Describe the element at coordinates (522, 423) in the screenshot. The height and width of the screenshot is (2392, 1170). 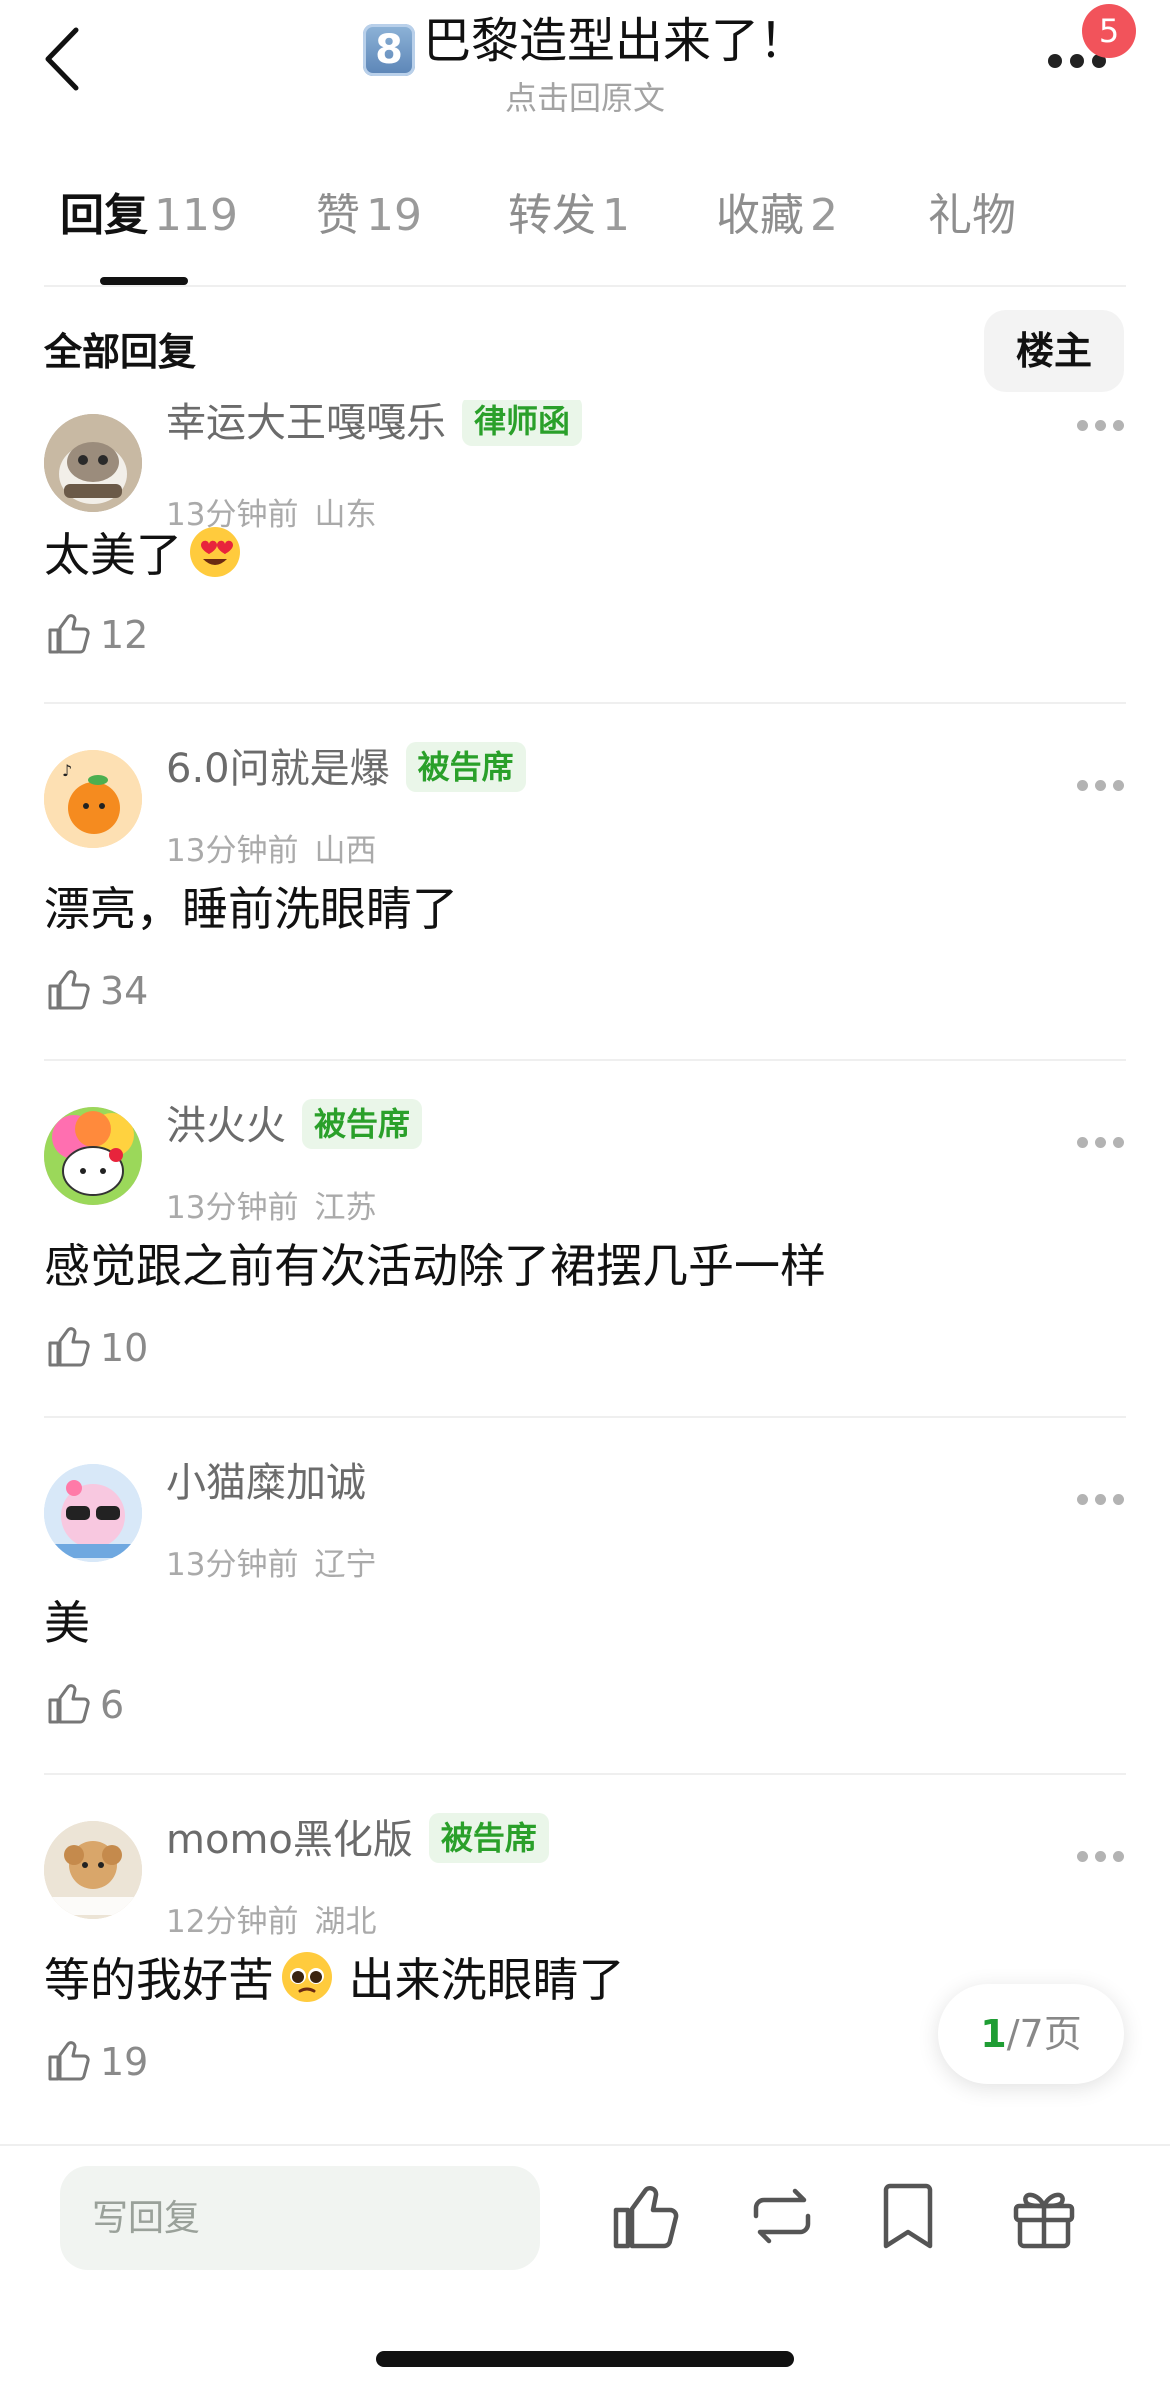
I see `user-tag-badge: 律师函` at that location.